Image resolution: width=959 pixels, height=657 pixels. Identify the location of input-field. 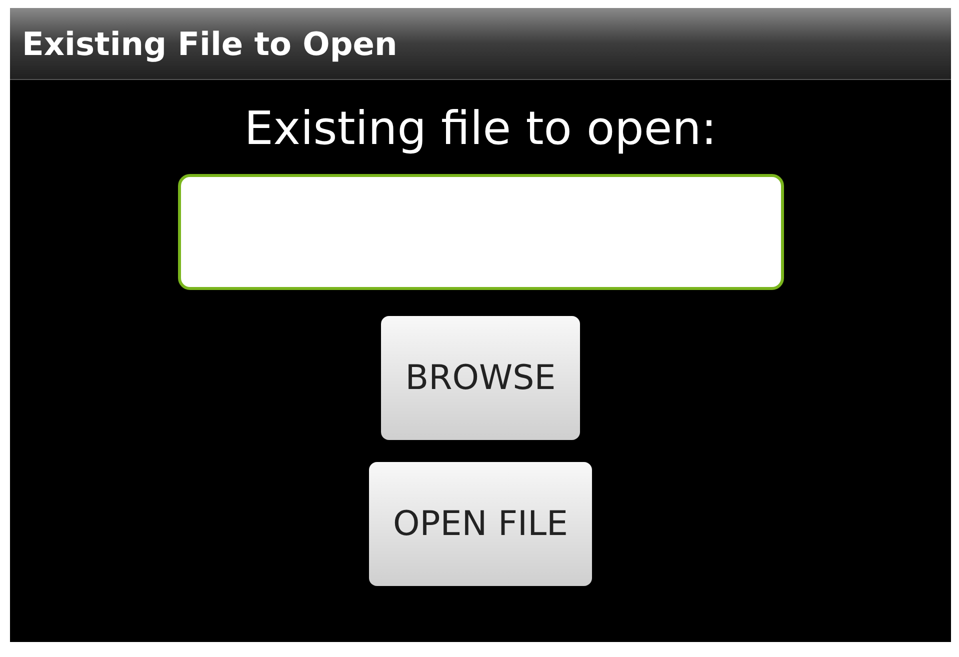
(481, 232).